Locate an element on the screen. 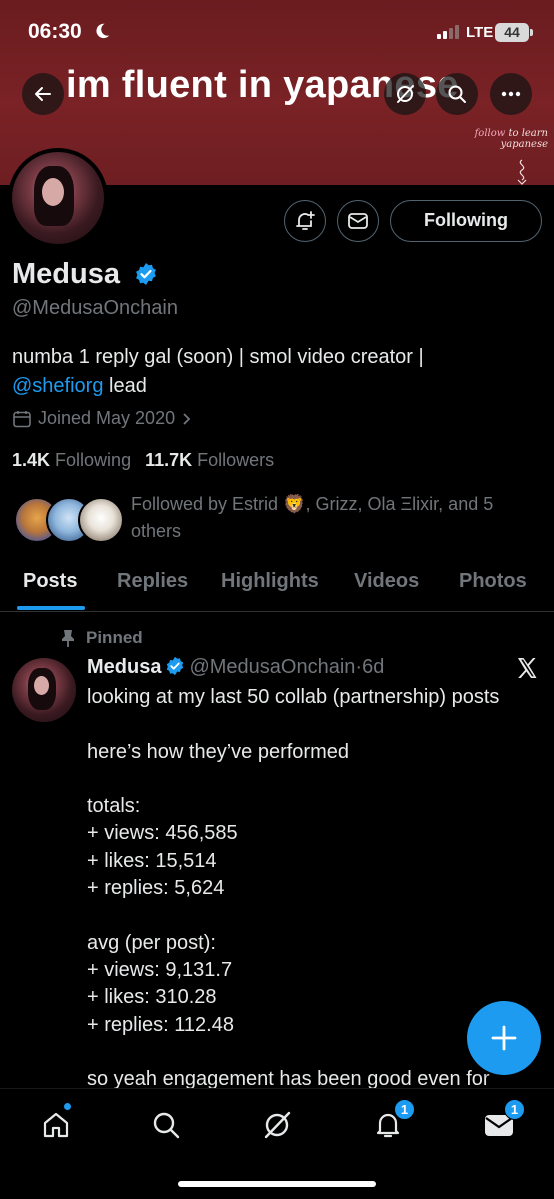 This screenshot has width=554, height=1199. banner-note: follow to learn yapanese is located at coordinates (504, 139).